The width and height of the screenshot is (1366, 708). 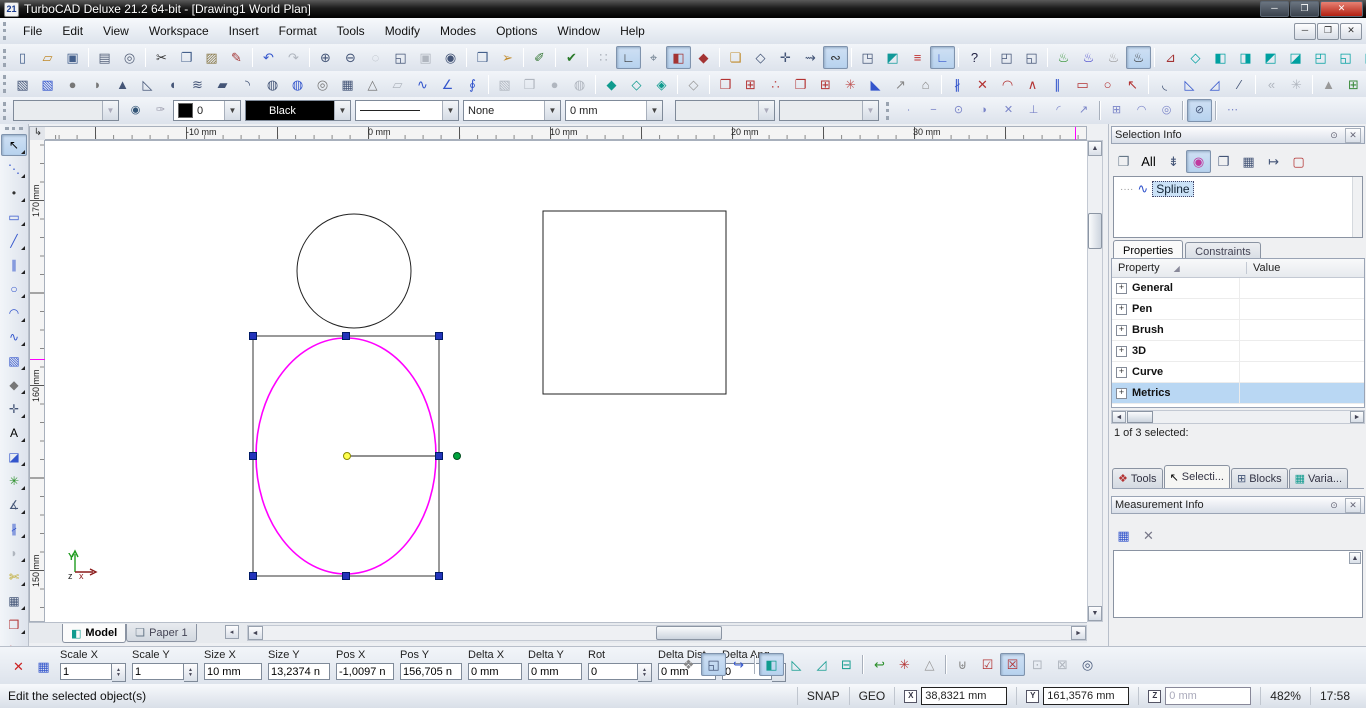 What do you see at coordinates (1088, 57) in the screenshot?
I see `render-normal-icon: ♨` at bounding box center [1088, 57].